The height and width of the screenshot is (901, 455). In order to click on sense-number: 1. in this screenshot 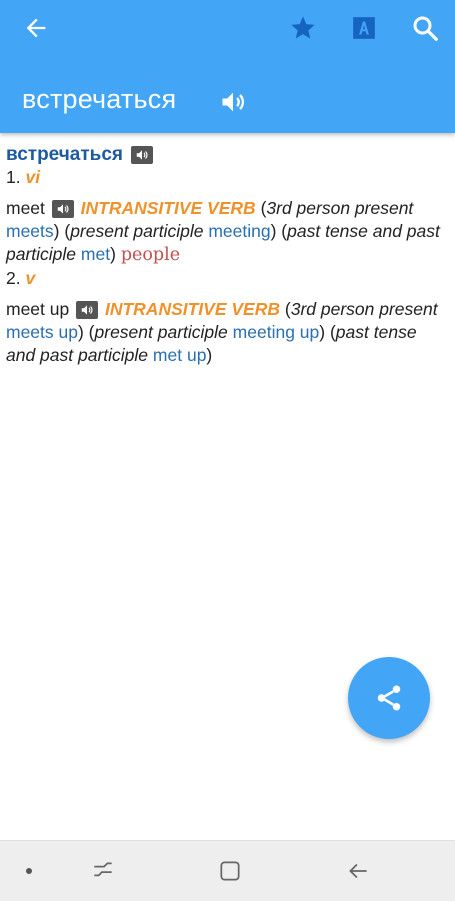, I will do `click(13, 177)`.